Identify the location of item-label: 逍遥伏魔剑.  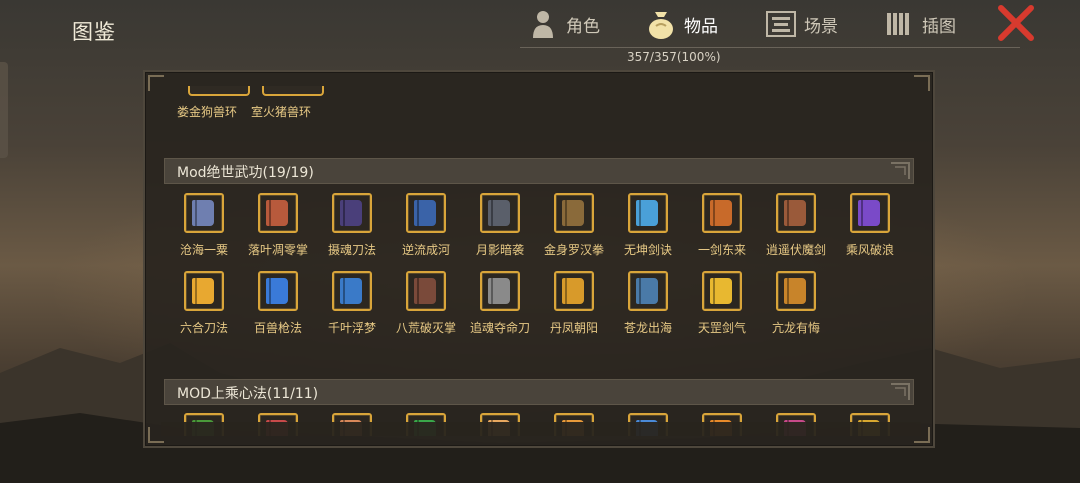
(795, 250).